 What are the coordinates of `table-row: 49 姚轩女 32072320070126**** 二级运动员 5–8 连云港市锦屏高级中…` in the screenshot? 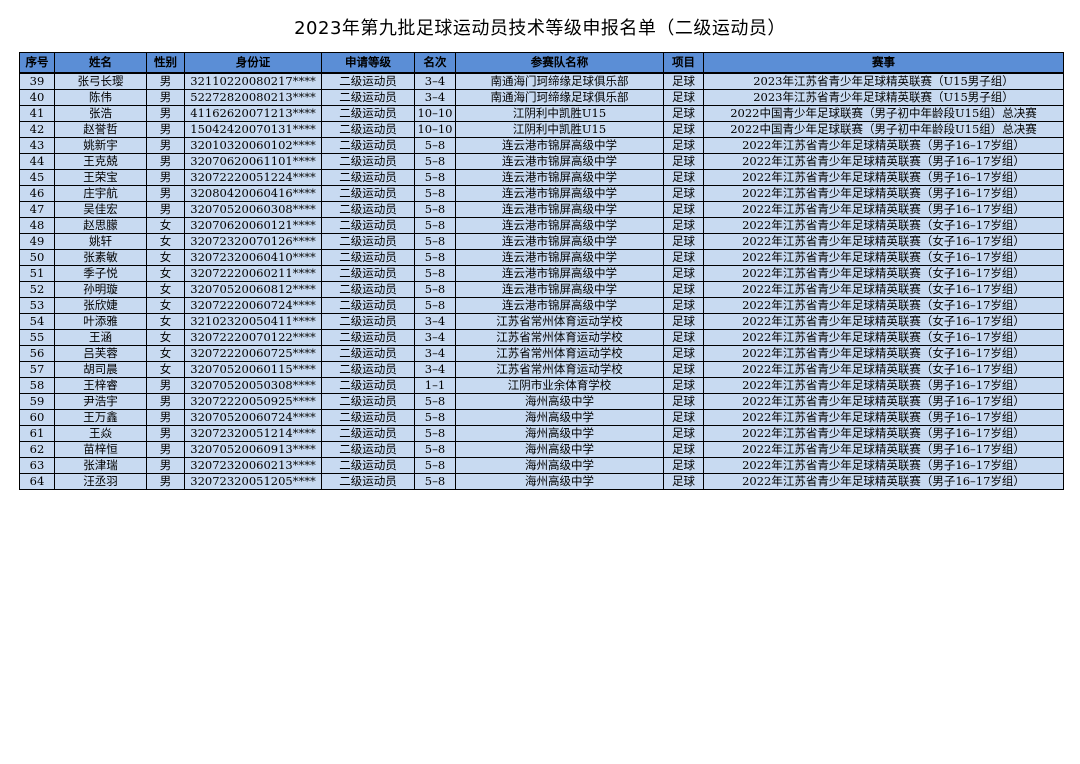 It's located at (541, 241).